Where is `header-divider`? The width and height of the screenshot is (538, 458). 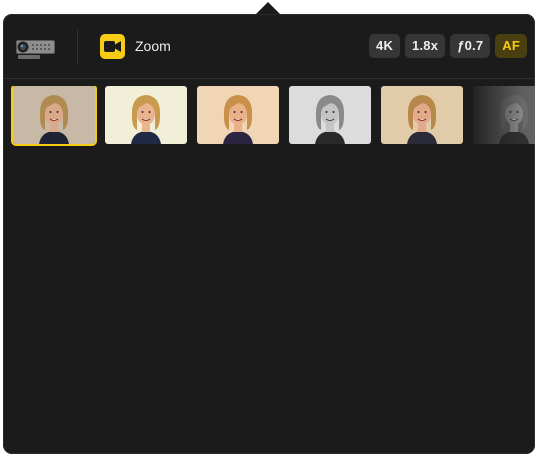
header-divider is located at coordinates (269, 78).